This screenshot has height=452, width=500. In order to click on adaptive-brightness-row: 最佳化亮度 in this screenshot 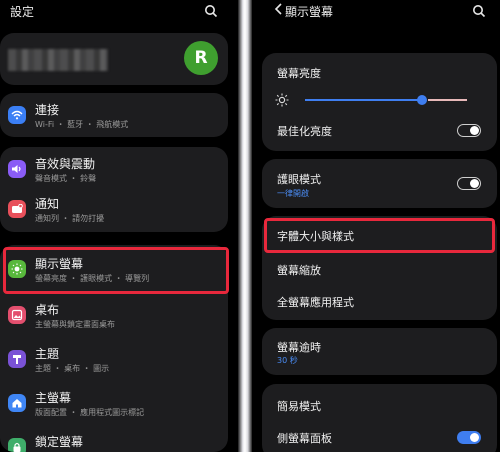, I will do `click(379, 132)`.